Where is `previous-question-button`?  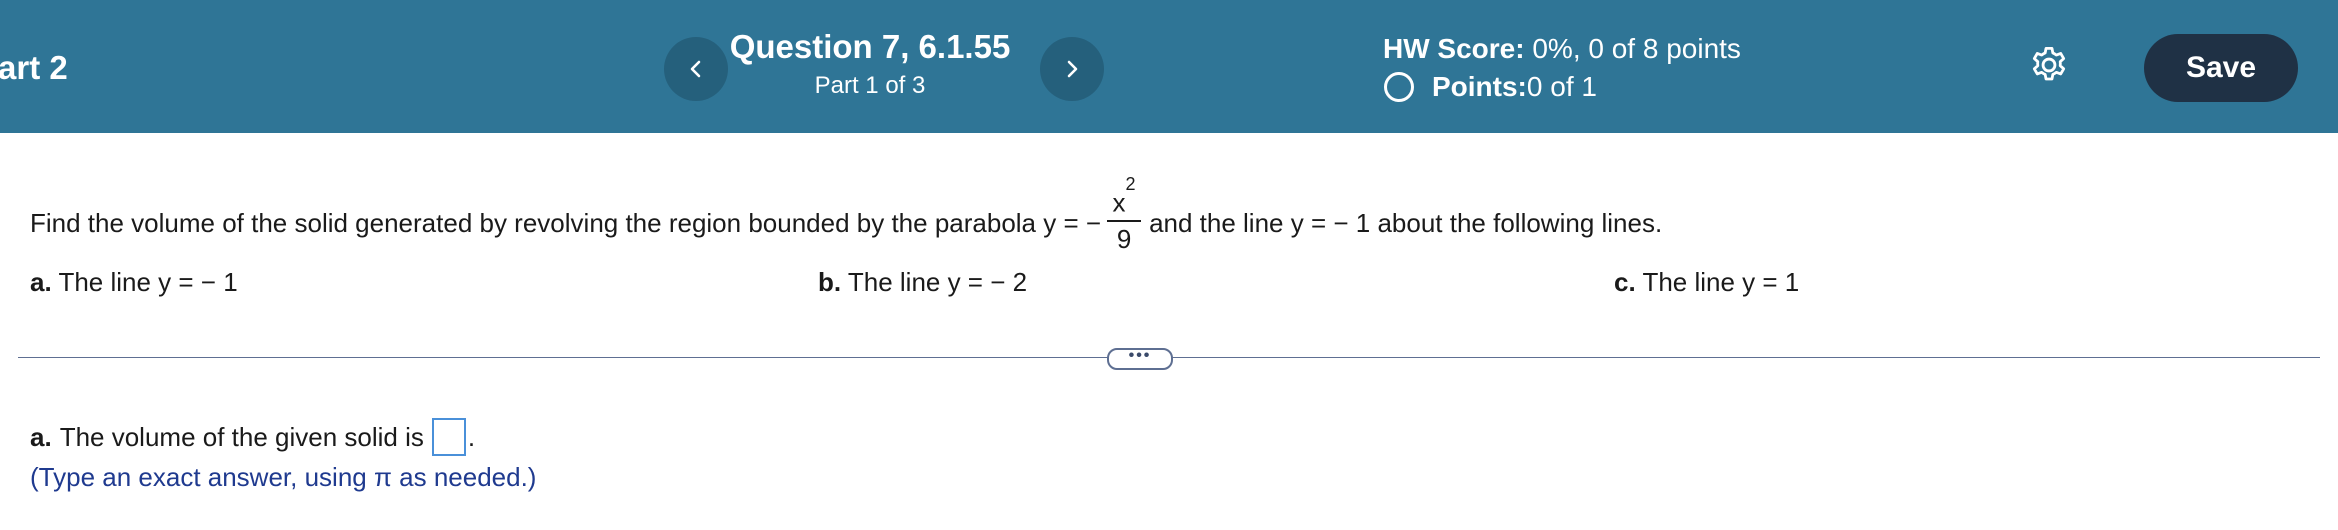
previous-question-button is located at coordinates (696, 69).